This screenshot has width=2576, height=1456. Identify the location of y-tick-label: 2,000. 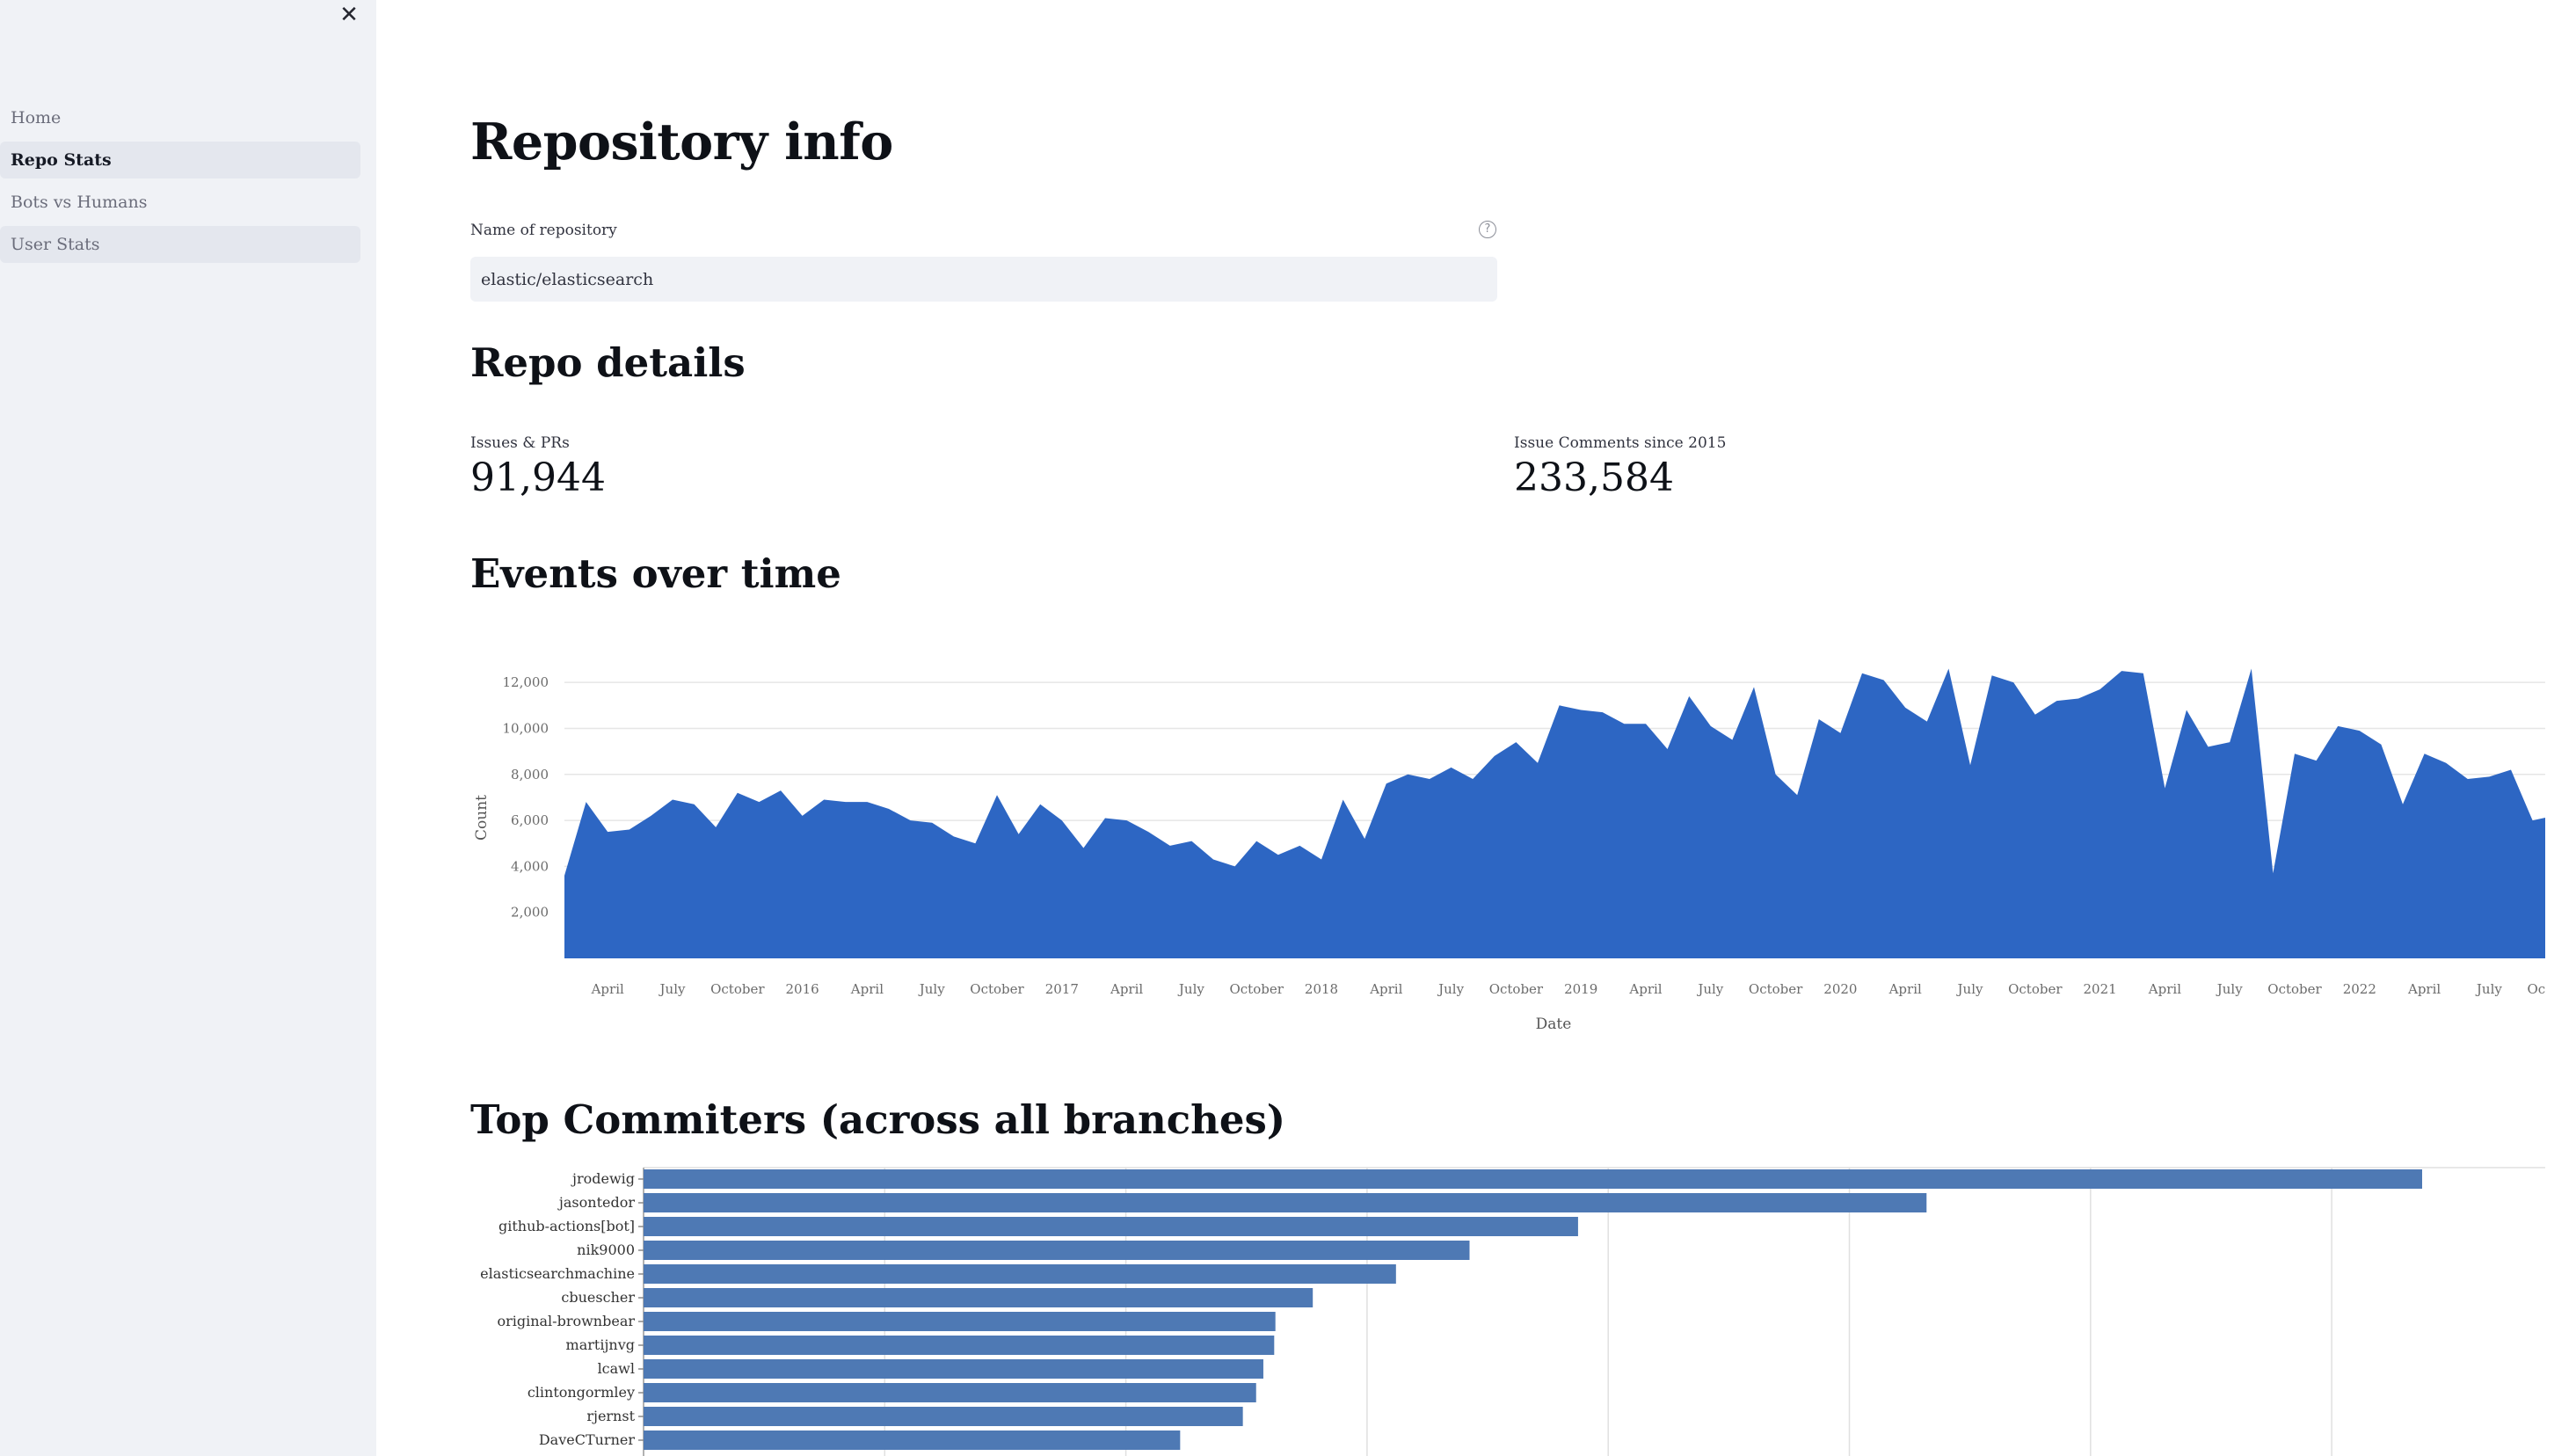
(530, 913).